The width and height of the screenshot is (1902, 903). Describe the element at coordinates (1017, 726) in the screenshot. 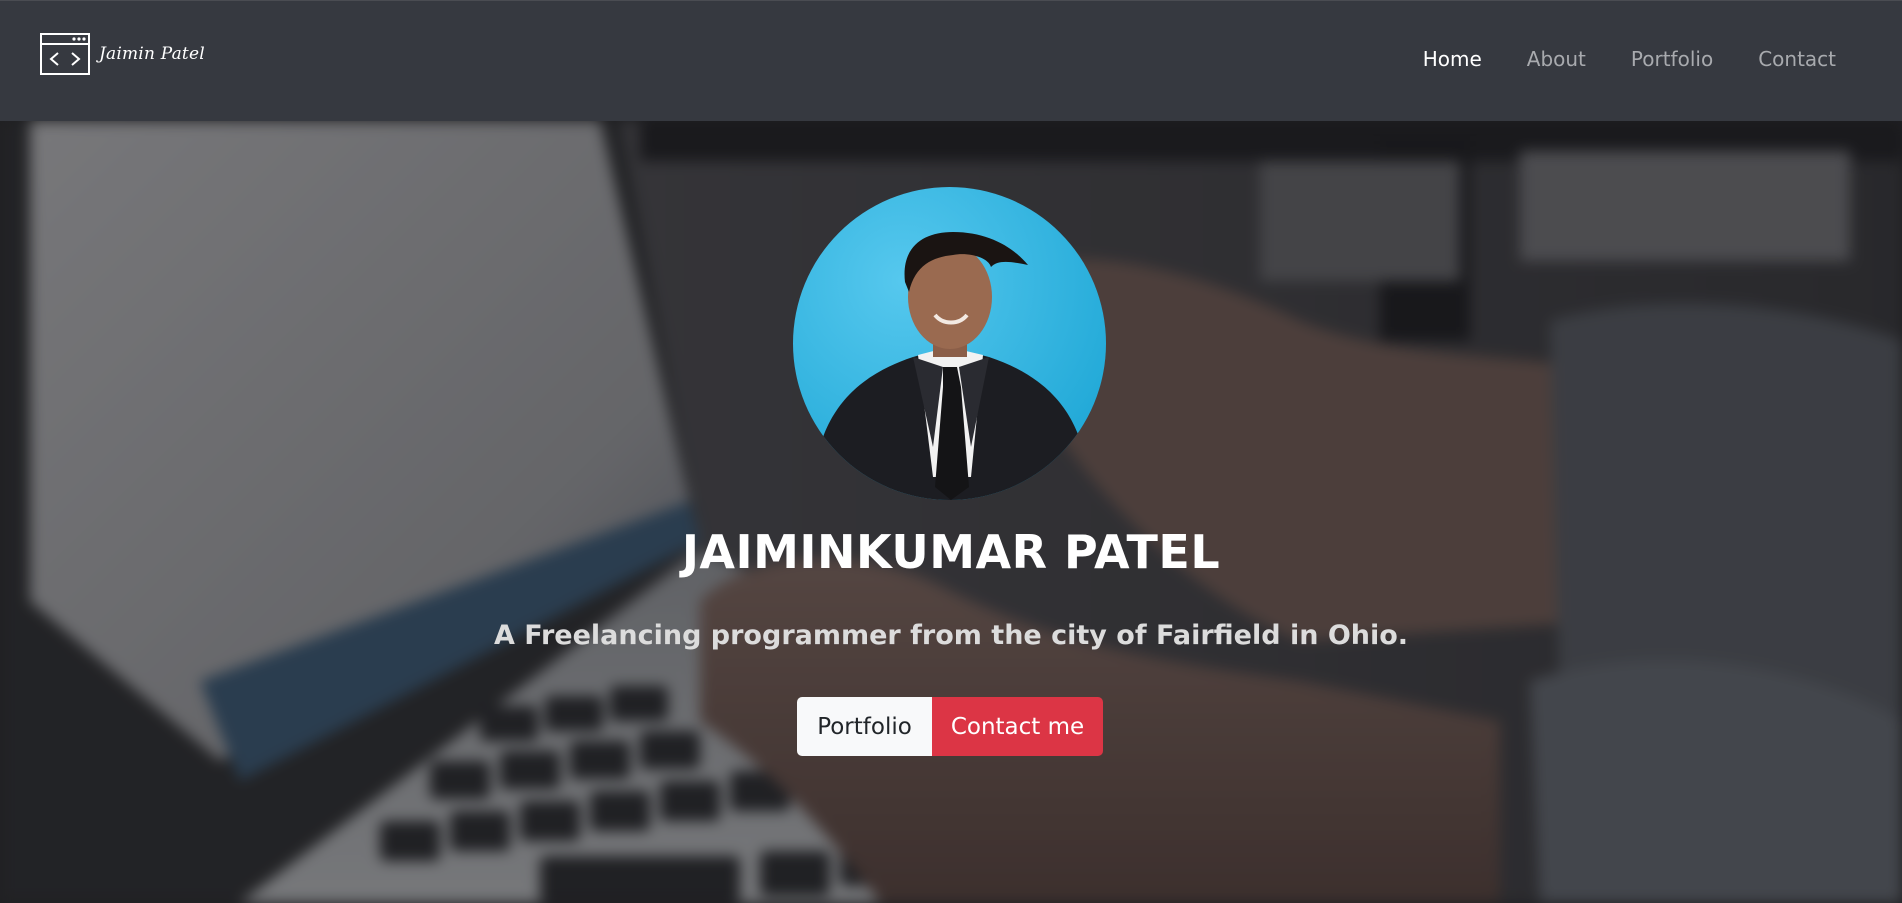

I see `contact-me-button: Contact me` at that location.